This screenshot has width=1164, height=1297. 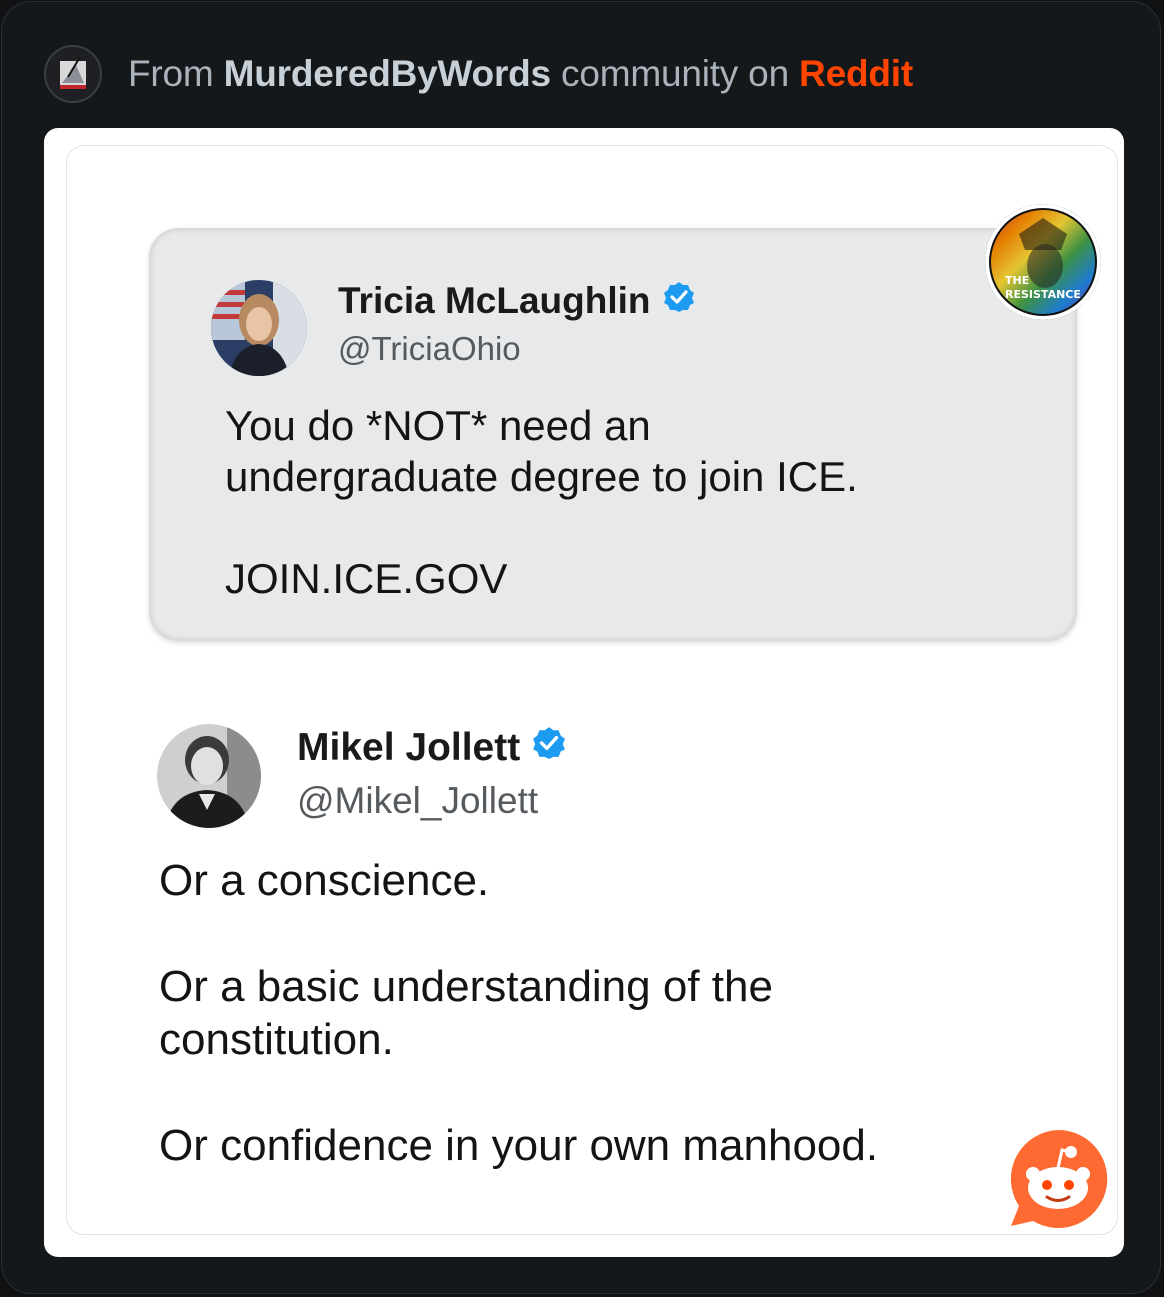 I want to click on reddit-link: Reddit, so click(x=856, y=73).